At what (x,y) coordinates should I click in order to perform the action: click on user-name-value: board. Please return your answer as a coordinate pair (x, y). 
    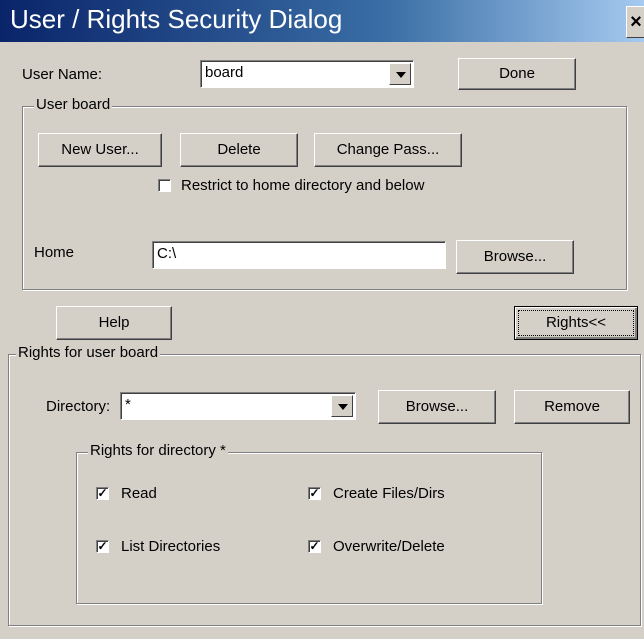
    Looking at the image, I should click on (224, 72).